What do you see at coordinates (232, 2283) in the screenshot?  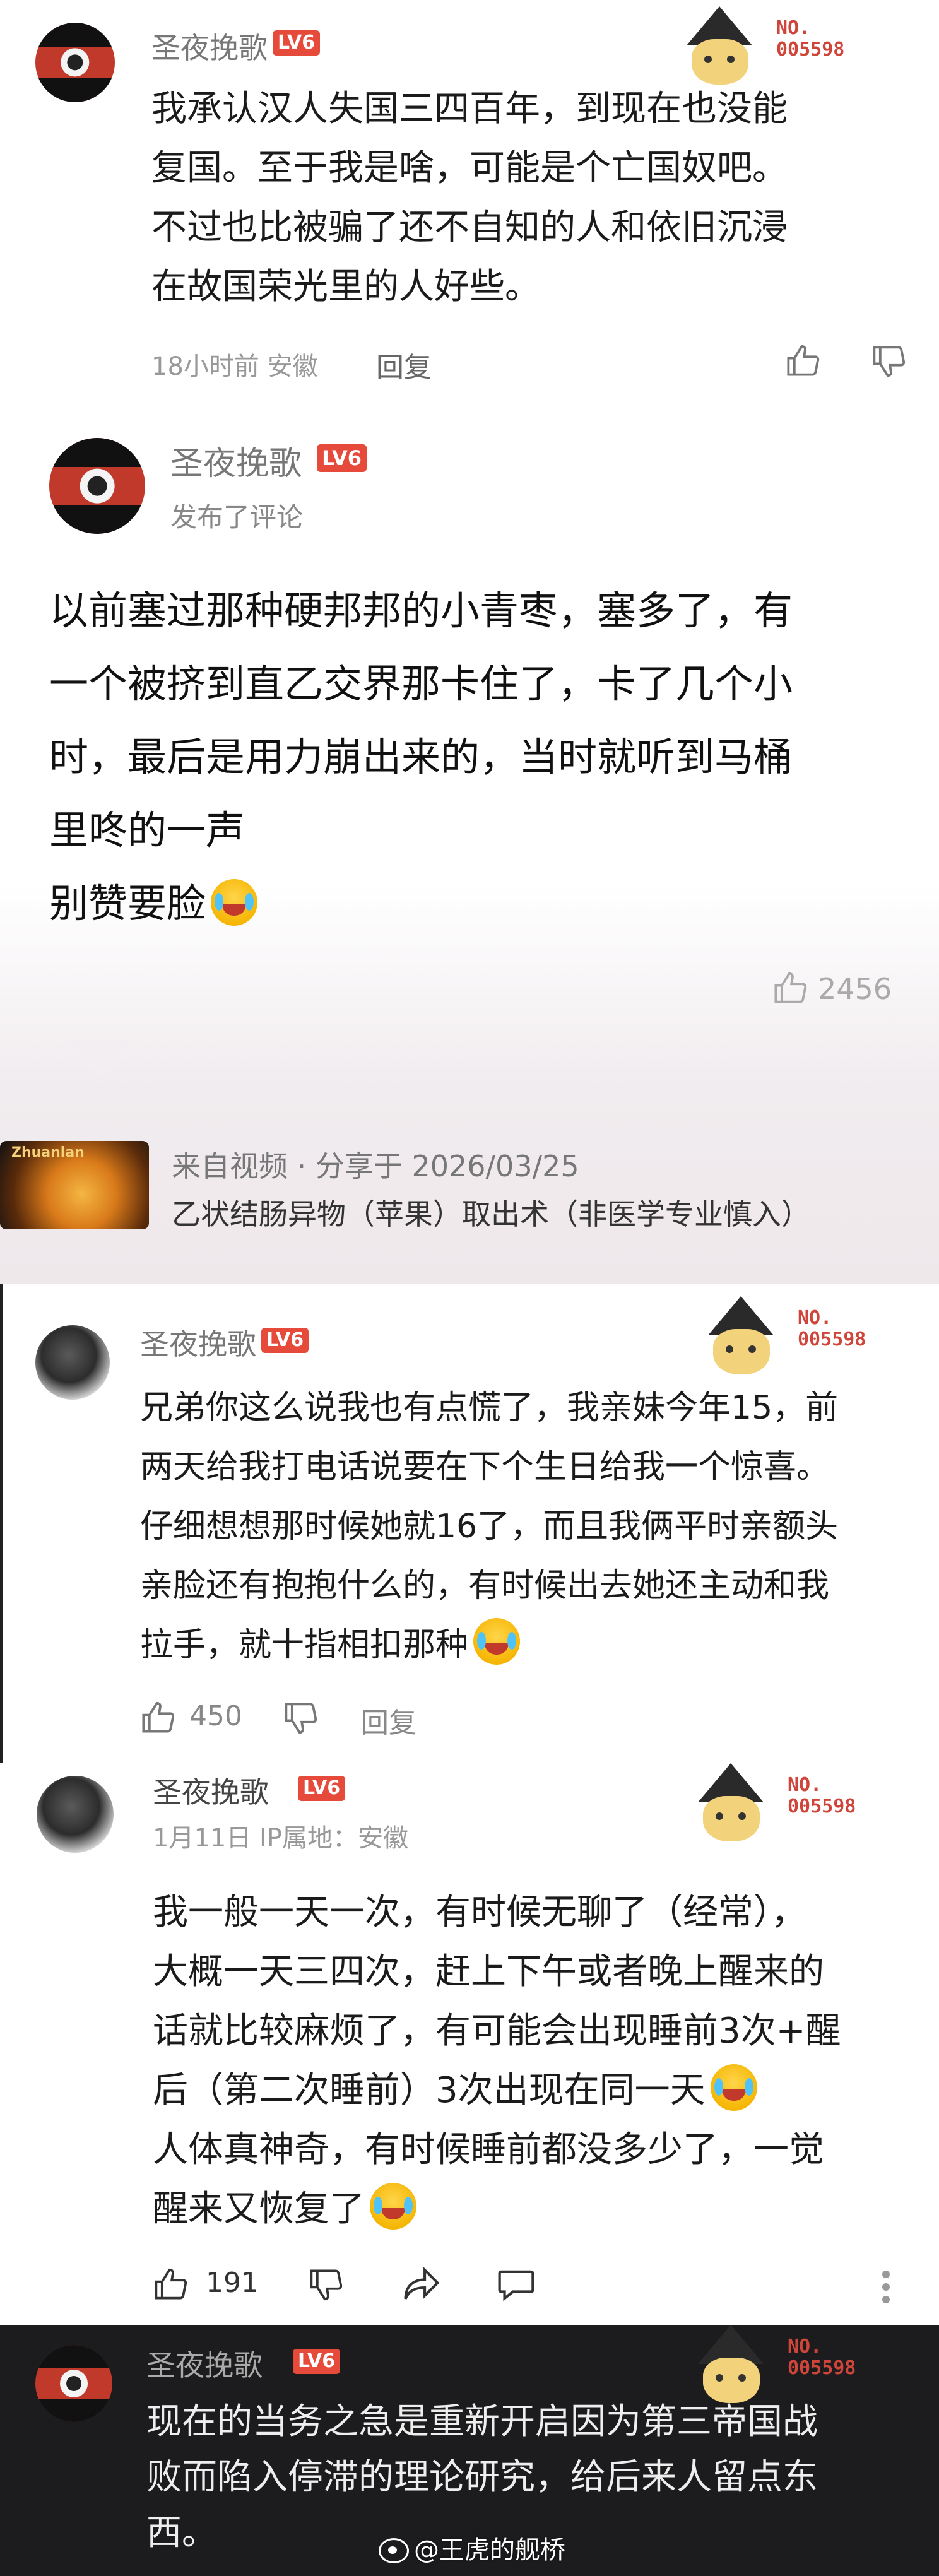 I see `like-count: 191` at bounding box center [232, 2283].